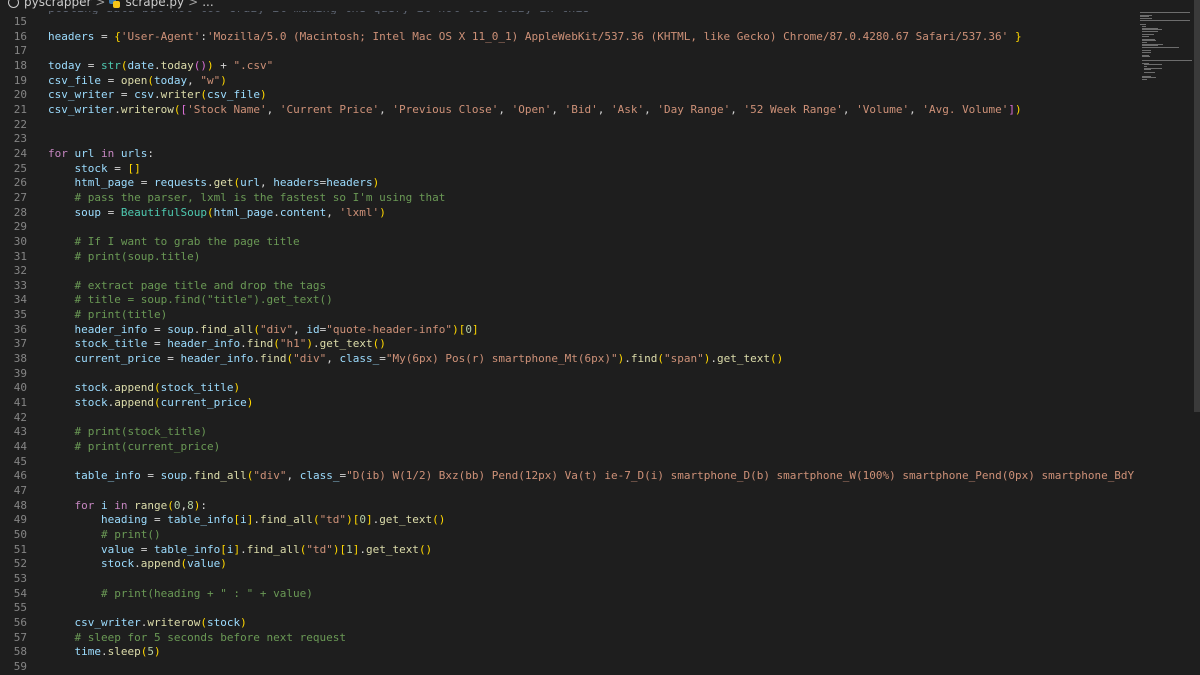 The width and height of the screenshot is (1200, 675). Describe the element at coordinates (425, 549) in the screenshot. I see `code-token: ()` at that location.